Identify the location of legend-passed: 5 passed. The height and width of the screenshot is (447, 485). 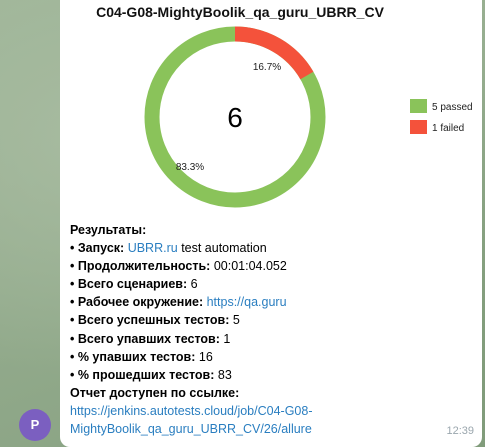
(452, 107).